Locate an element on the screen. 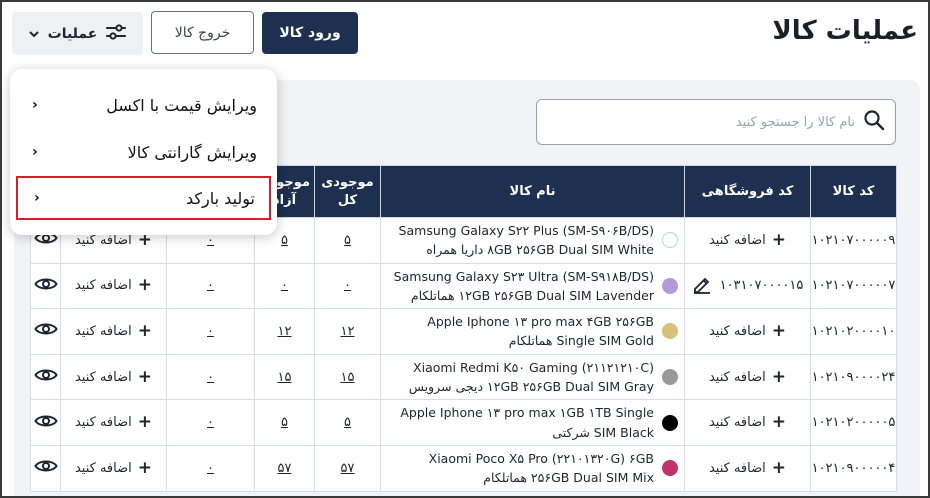  product-entry-button: ورود کالا is located at coordinates (310, 33).